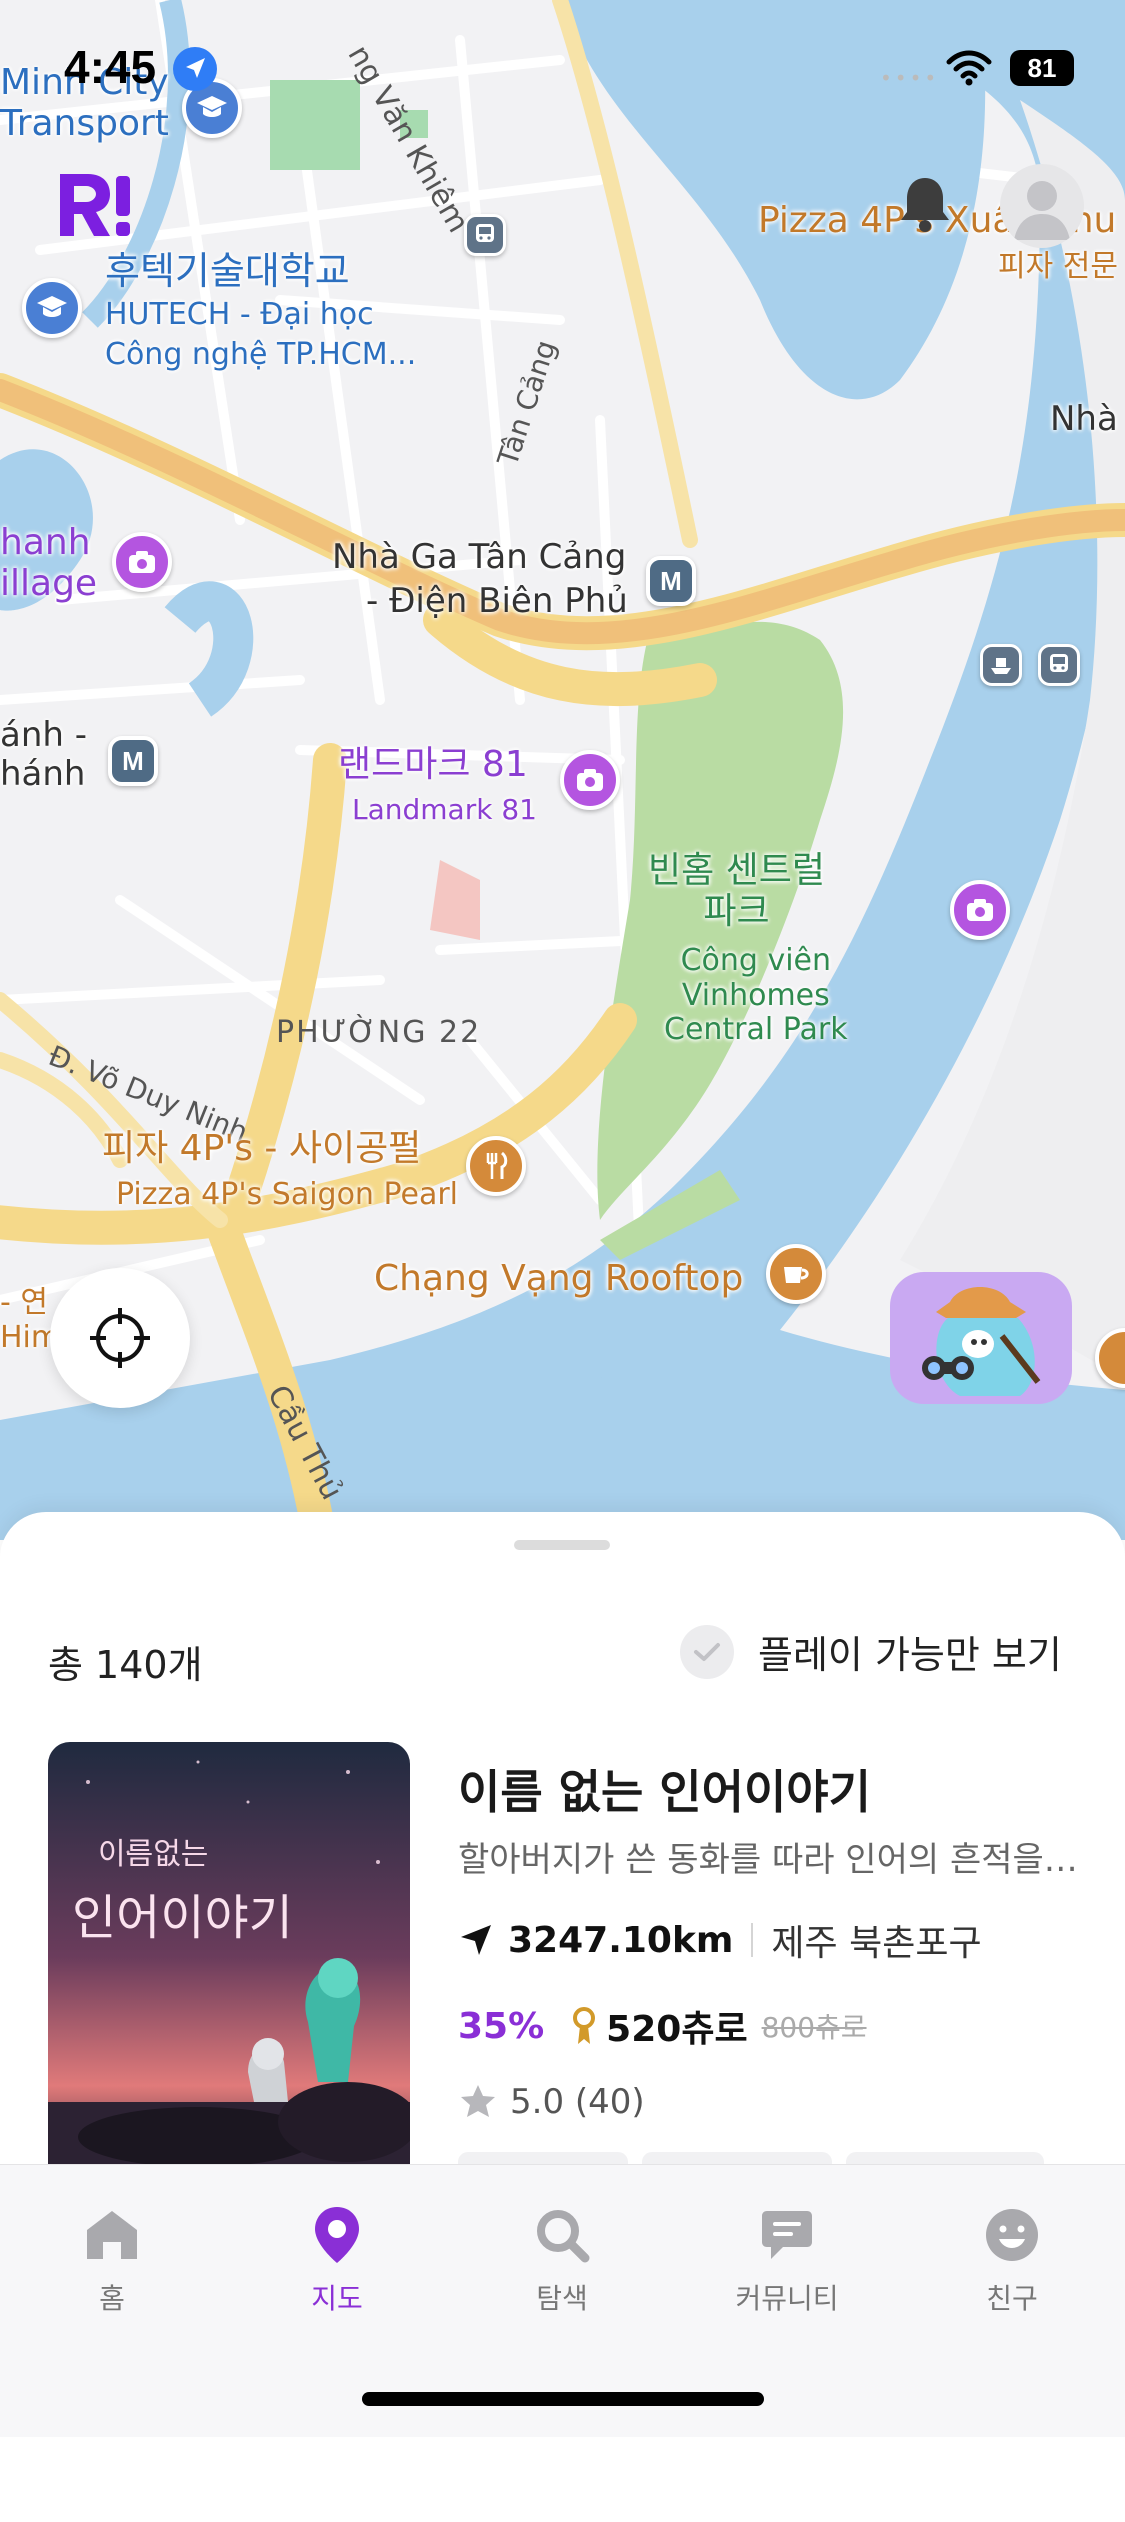 This screenshot has height=2522, width=1125. Describe the element at coordinates (577, 2102) in the screenshot. I see `card-rating: 5.0 (40)` at that location.